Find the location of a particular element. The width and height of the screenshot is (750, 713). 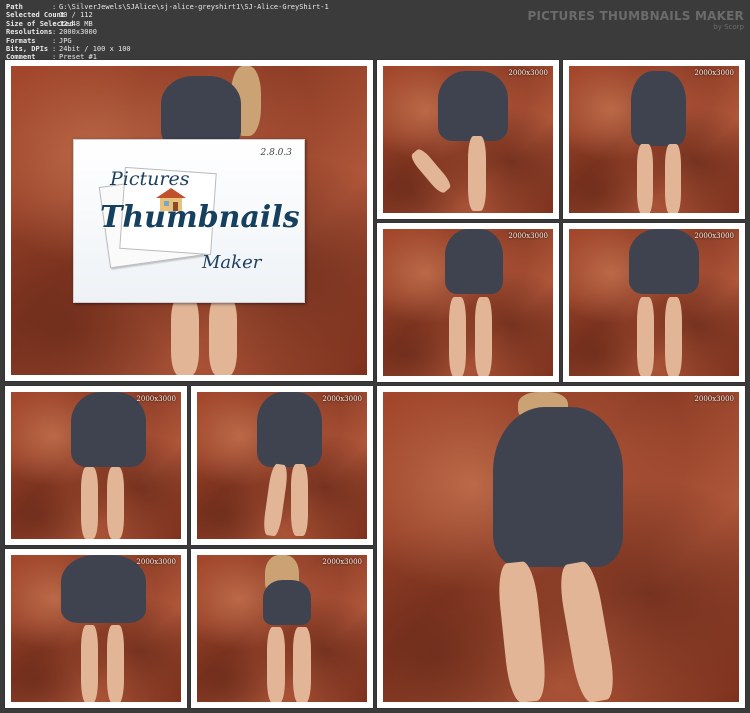

thumbnail-7: 2000x3000 is located at coordinates (96, 628).